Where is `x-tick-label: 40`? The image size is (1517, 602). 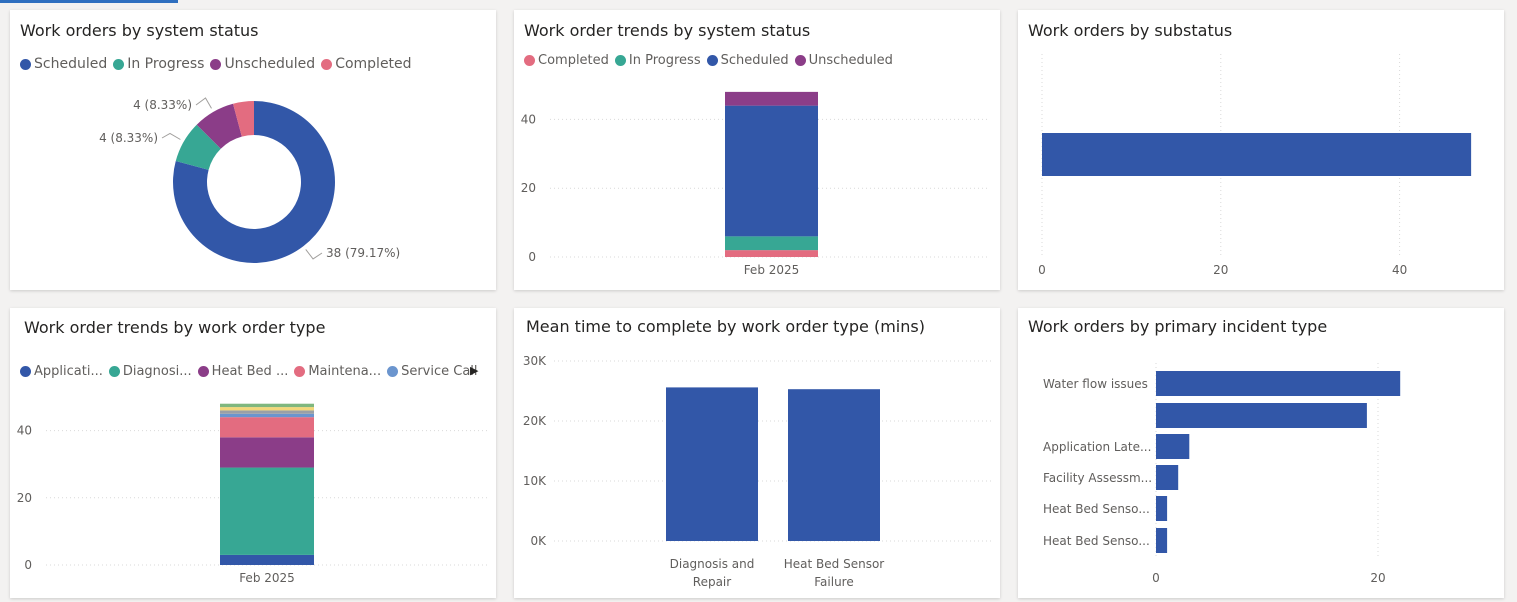
x-tick-label: 40 is located at coordinates (1399, 270).